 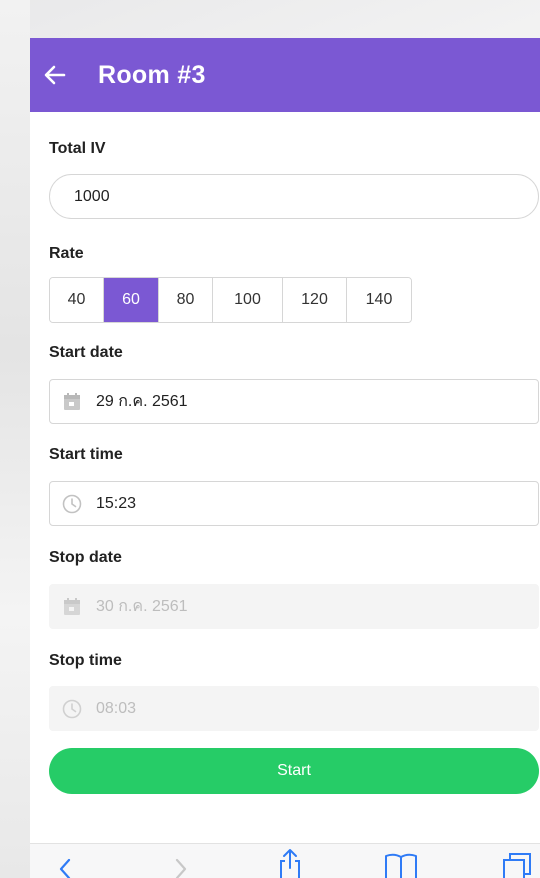 What do you see at coordinates (142, 606) in the screenshot?
I see `stop-date-value: 30 ก.ค. 2561` at bounding box center [142, 606].